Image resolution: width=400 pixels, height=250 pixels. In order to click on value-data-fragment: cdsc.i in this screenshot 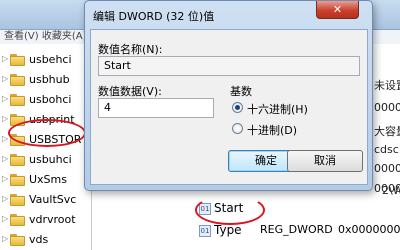, I will do `click(387, 149)`.